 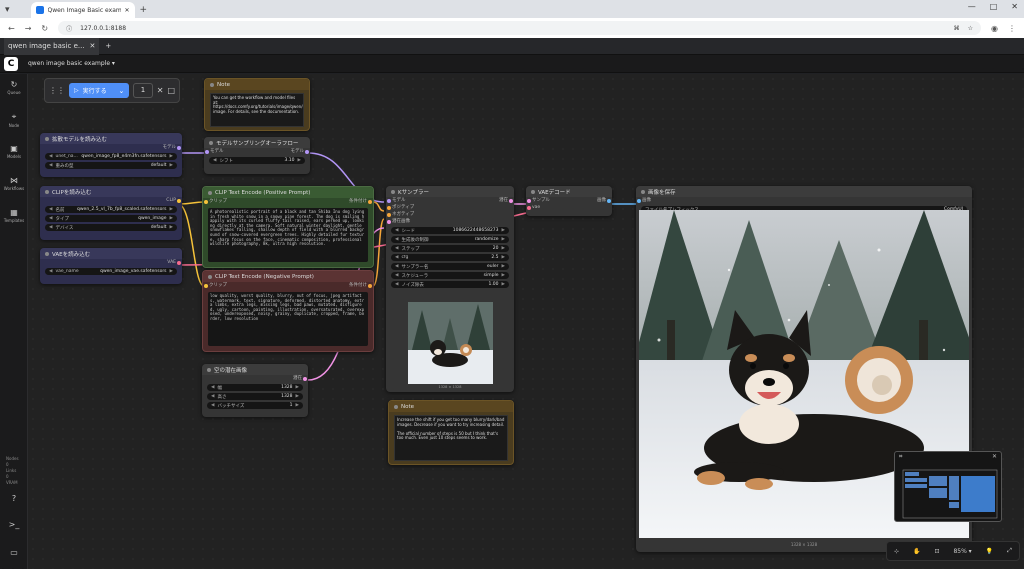 What do you see at coordinates (143, 90) in the screenshot?
I see `batch-count-input: 1` at bounding box center [143, 90].